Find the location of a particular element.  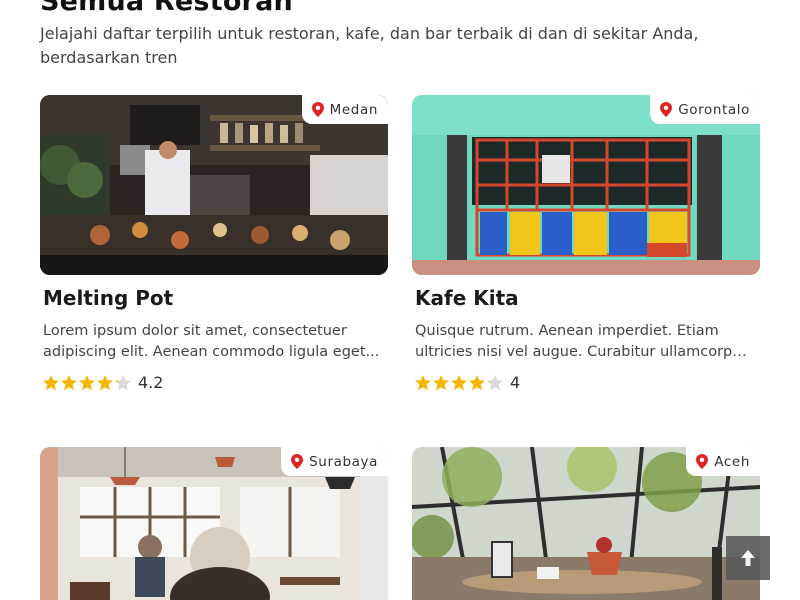

page-title: Semua Restoran is located at coordinates (166, 8).